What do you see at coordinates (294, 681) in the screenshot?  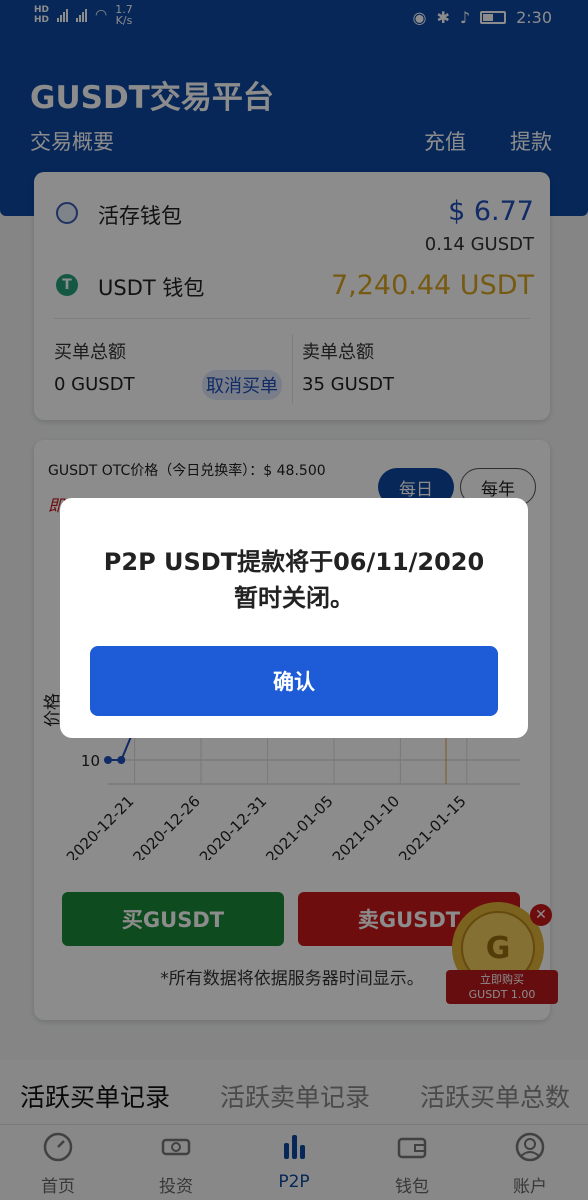 I see `confirm-button: 确认` at bounding box center [294, 681].